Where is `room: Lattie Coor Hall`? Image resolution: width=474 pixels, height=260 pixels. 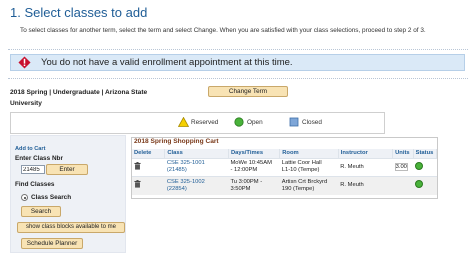 room: Lattie Coor Hall is located at coordinates (301, 163).